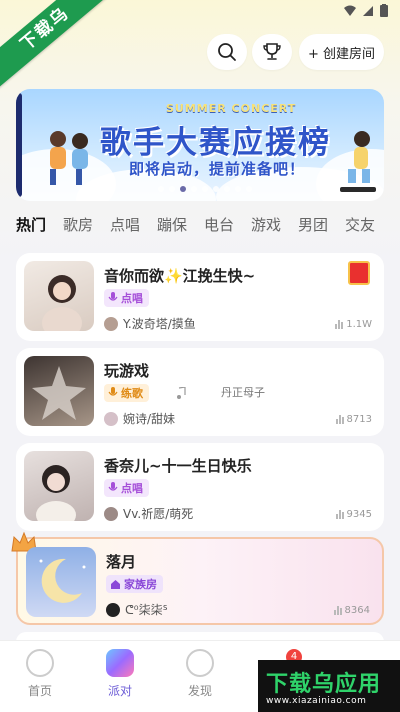  I want to click on room-name: 落月, so click(121, 562).